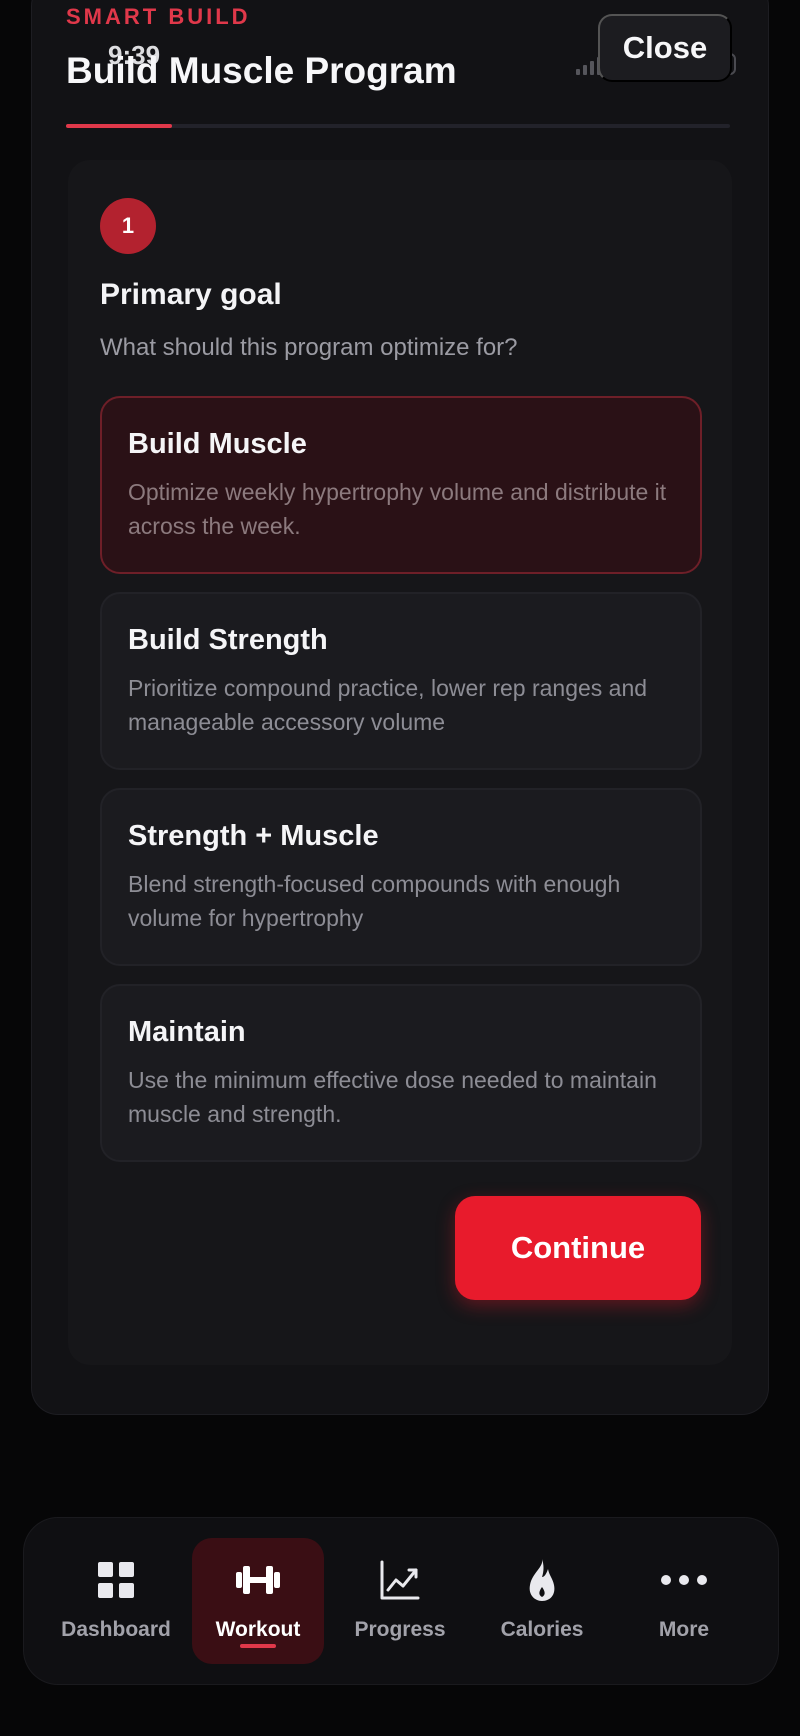  I want to click on tab-dashboard: Dashboard, so click(116, 1601).